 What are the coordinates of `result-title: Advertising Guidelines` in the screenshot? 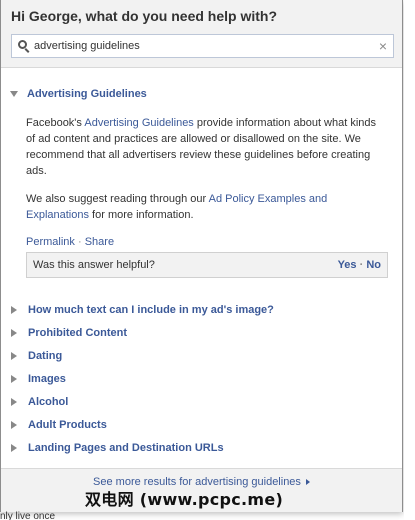 It's located at (87, 94).